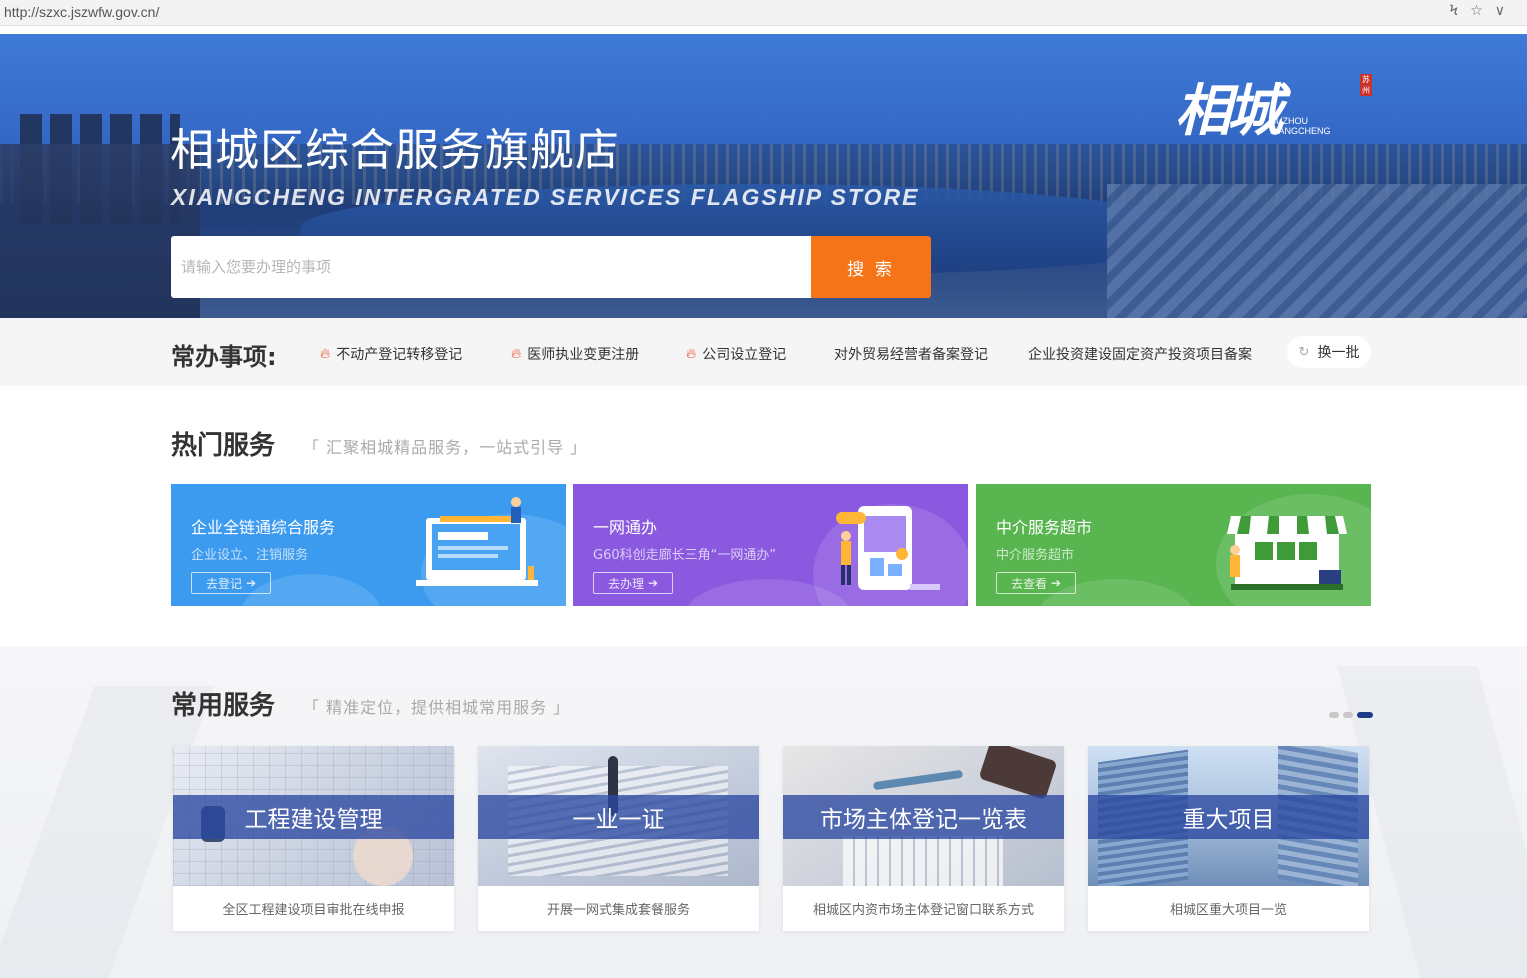 The image size is (1527, 978). Describe the element at coordinates (1317, 251) in the screenshot. I see `hero-shore-right` at that location.